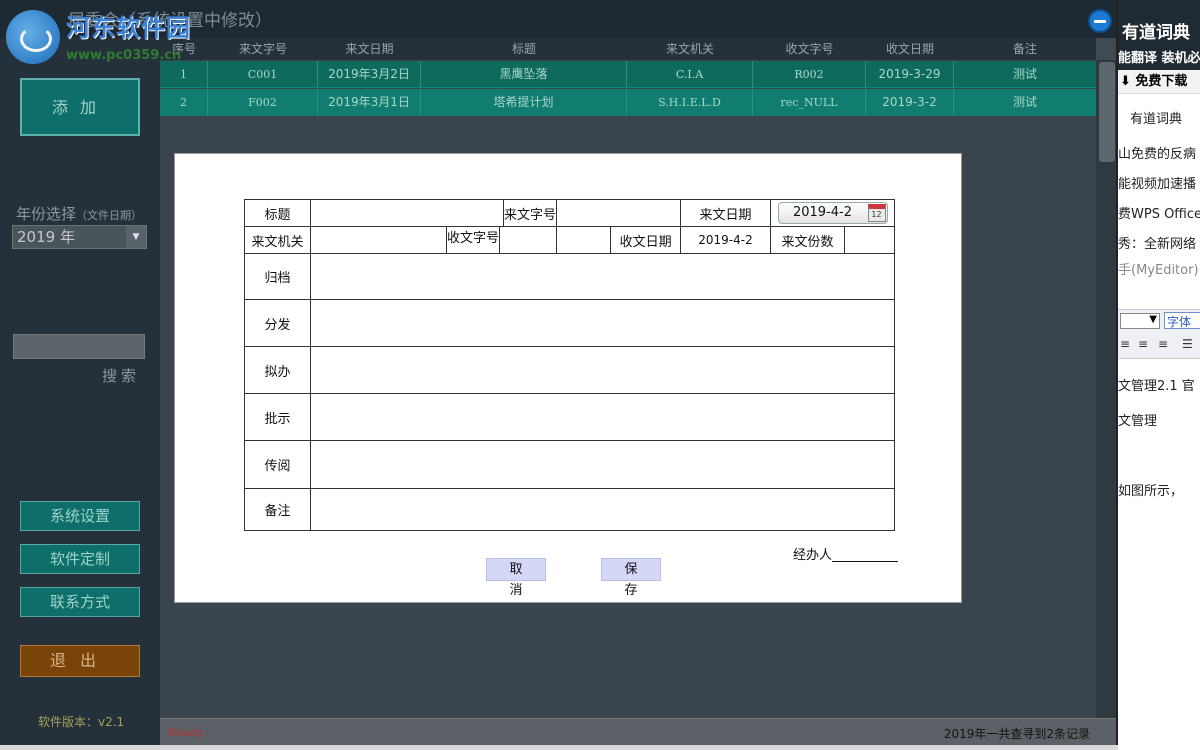 The height and width of the screenshot is (750, 1200). I want to click on doc-line: 文管理2.1 官, so click(1156, 386).